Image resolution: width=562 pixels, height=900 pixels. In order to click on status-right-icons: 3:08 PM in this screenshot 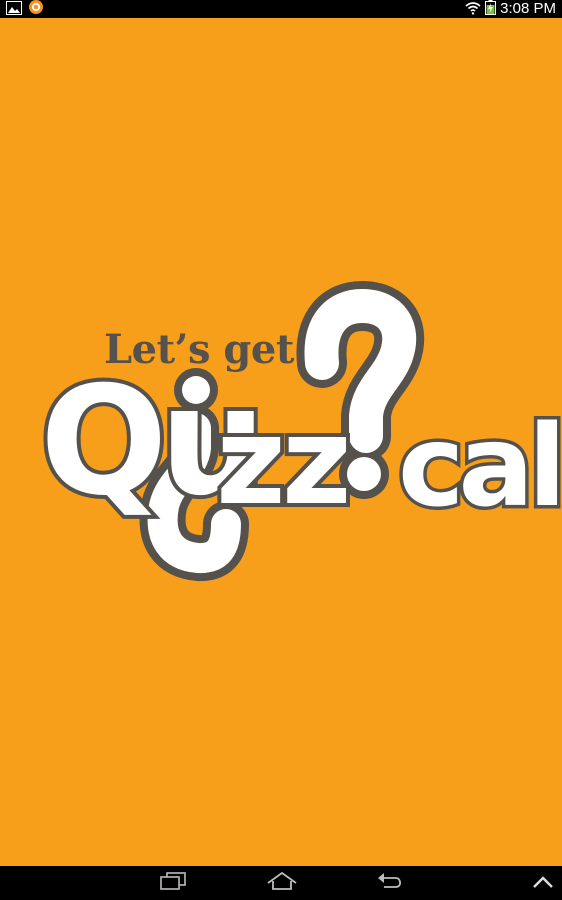, I will do `click(510, 9)`.